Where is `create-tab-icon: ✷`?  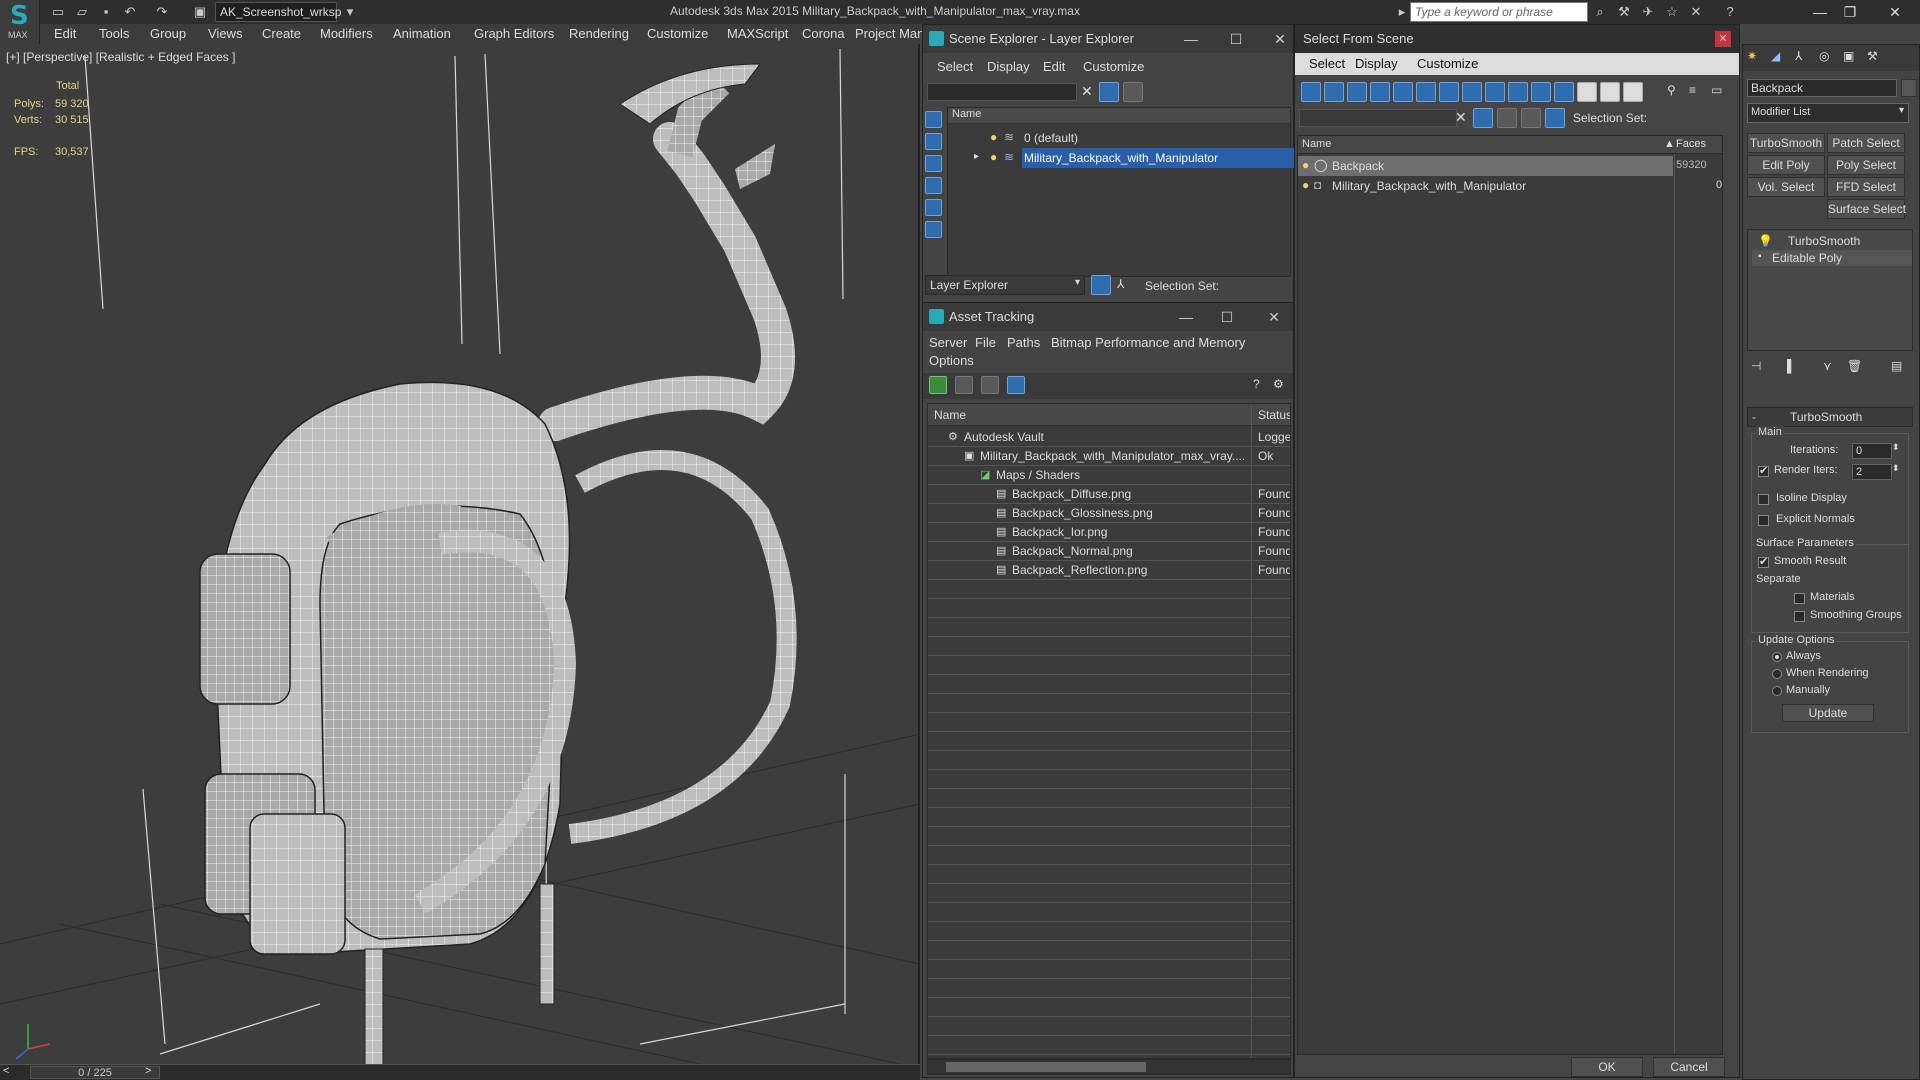 create-tab-icon: ✷ is located at coordinates (1752, 56).